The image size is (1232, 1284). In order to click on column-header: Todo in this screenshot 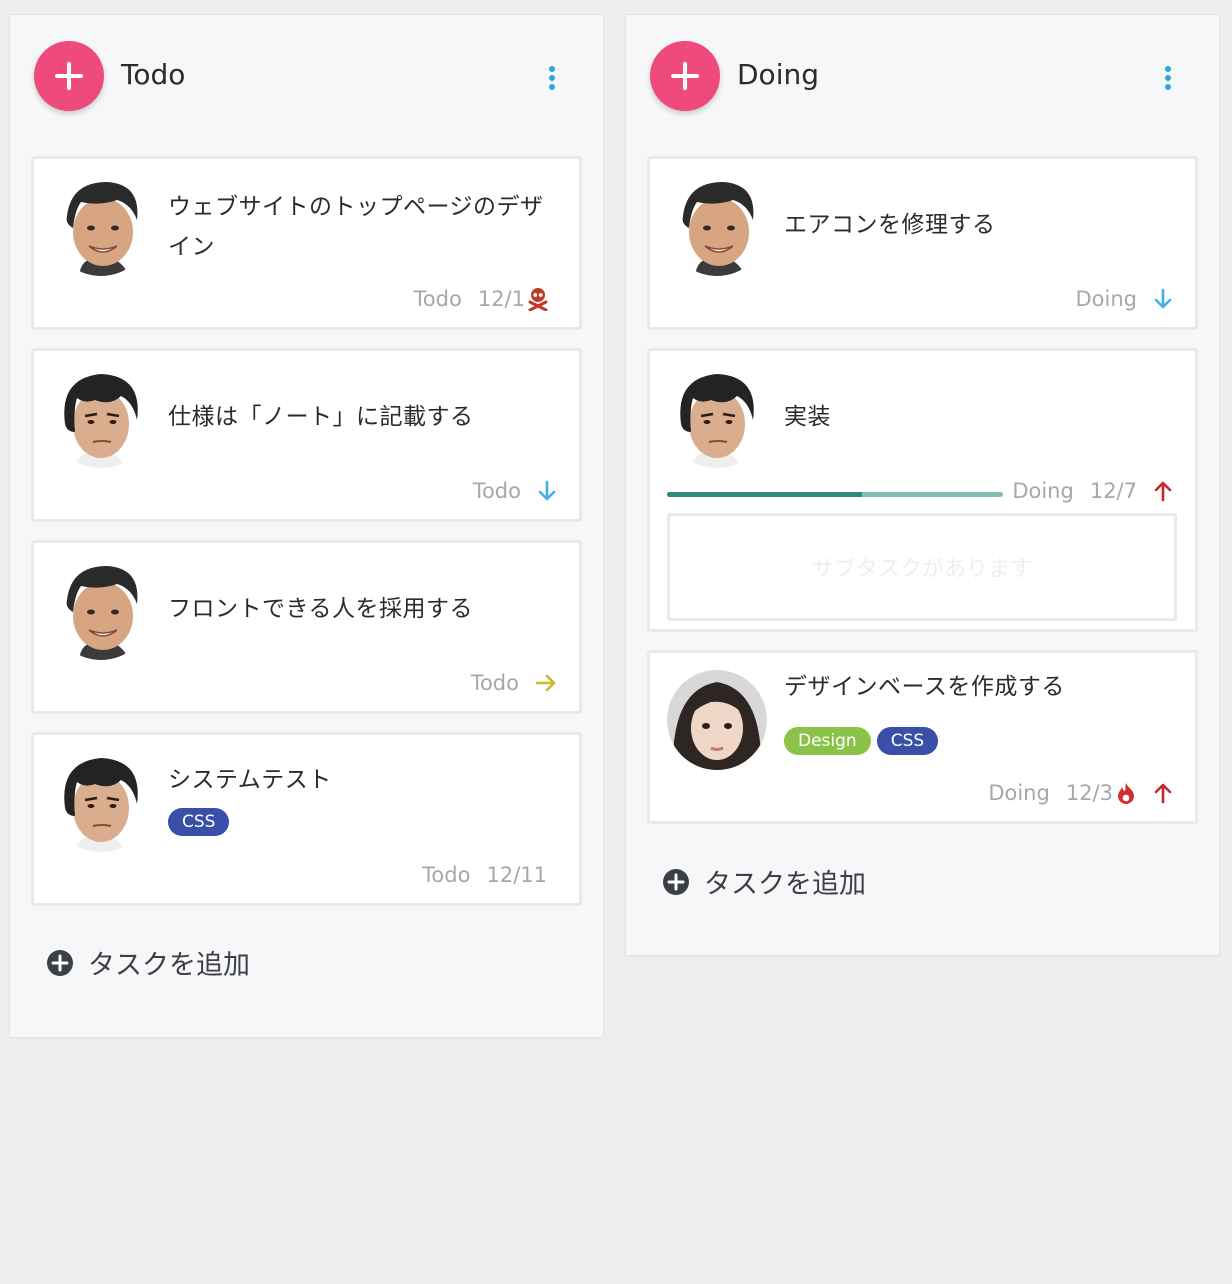, I will do `click(306, 75)`.